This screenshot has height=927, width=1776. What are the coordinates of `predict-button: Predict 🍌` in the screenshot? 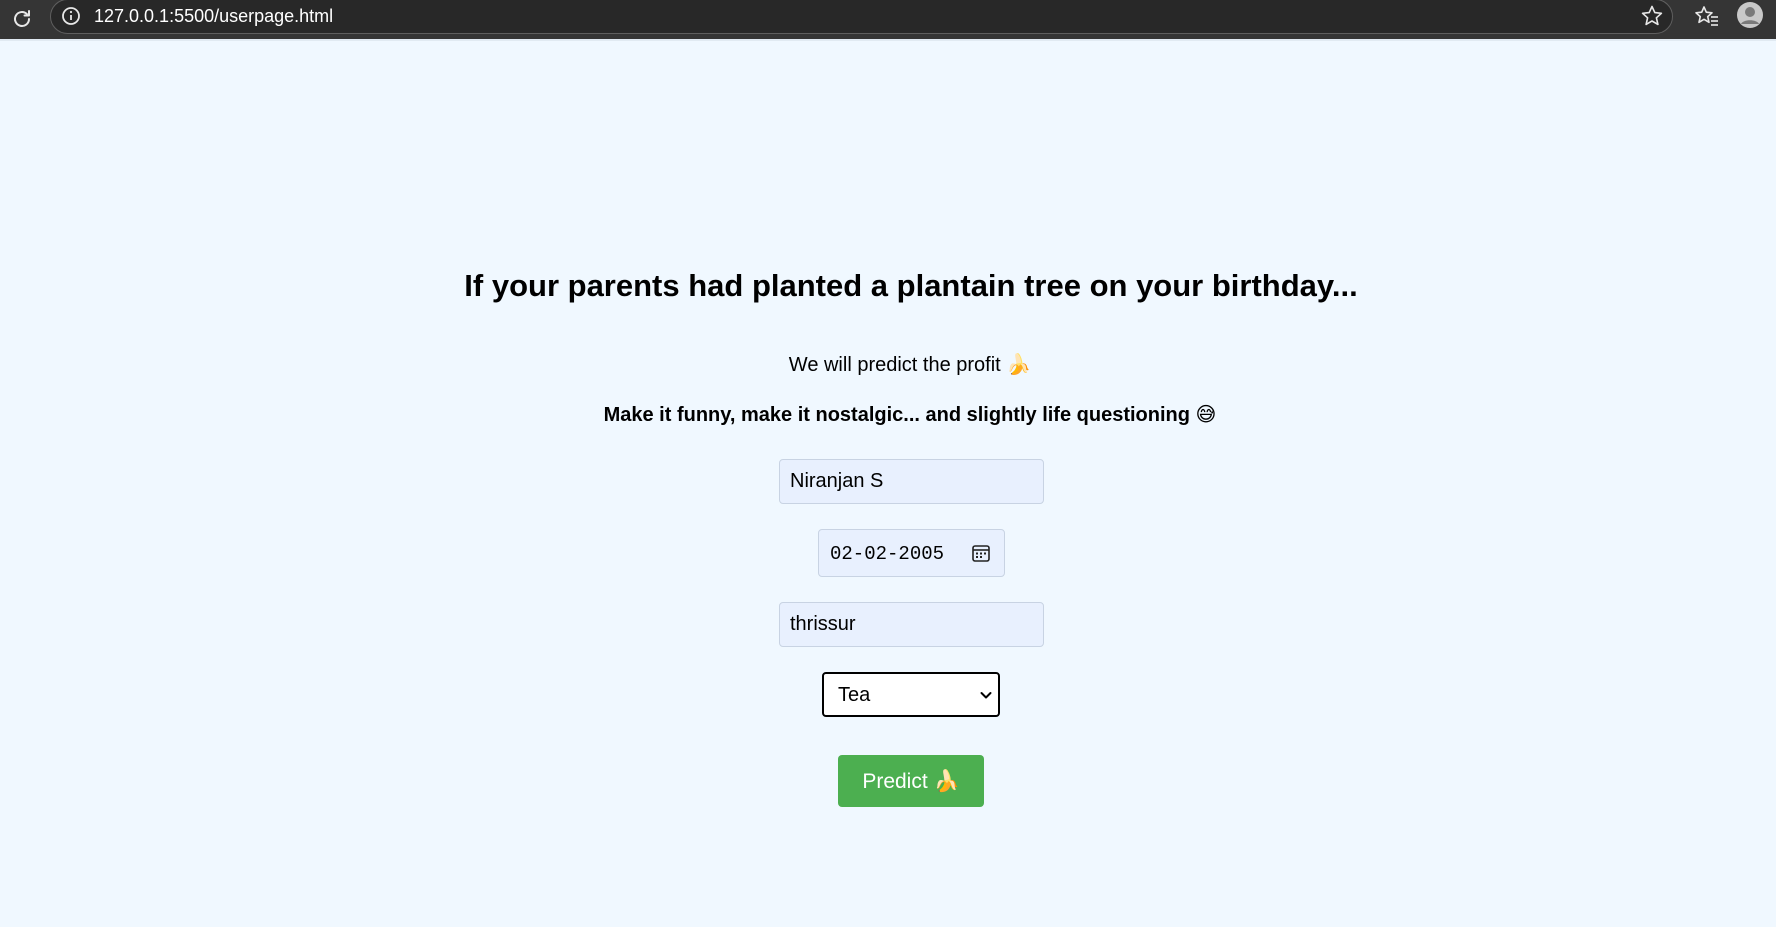 It's located at (911, 781).